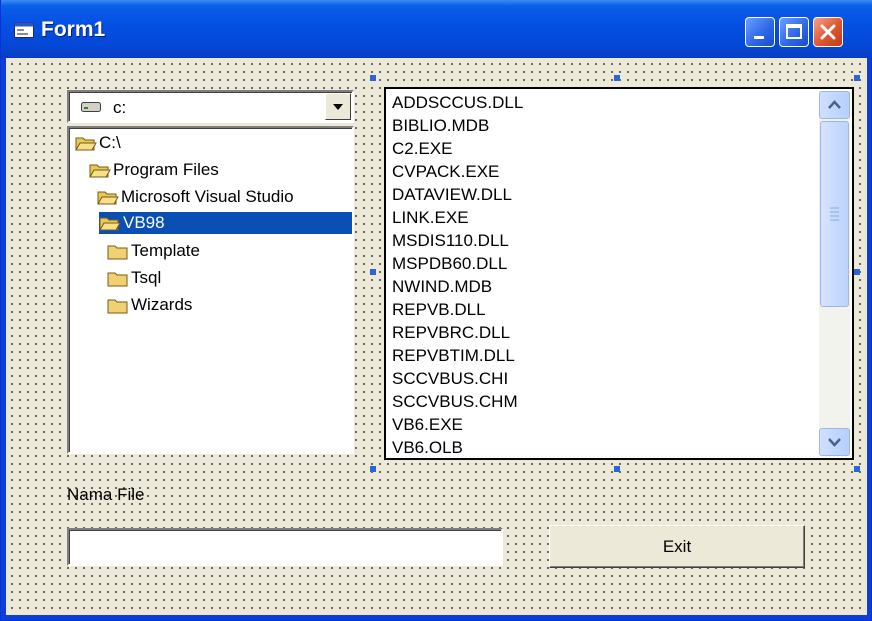 The width and height of the screenshot is (872, 621). What do you see at coordinates (455, 402) in the screenshot?
I see `file-item: SCCVBUS.CHM` at bounding box center [455, 402].